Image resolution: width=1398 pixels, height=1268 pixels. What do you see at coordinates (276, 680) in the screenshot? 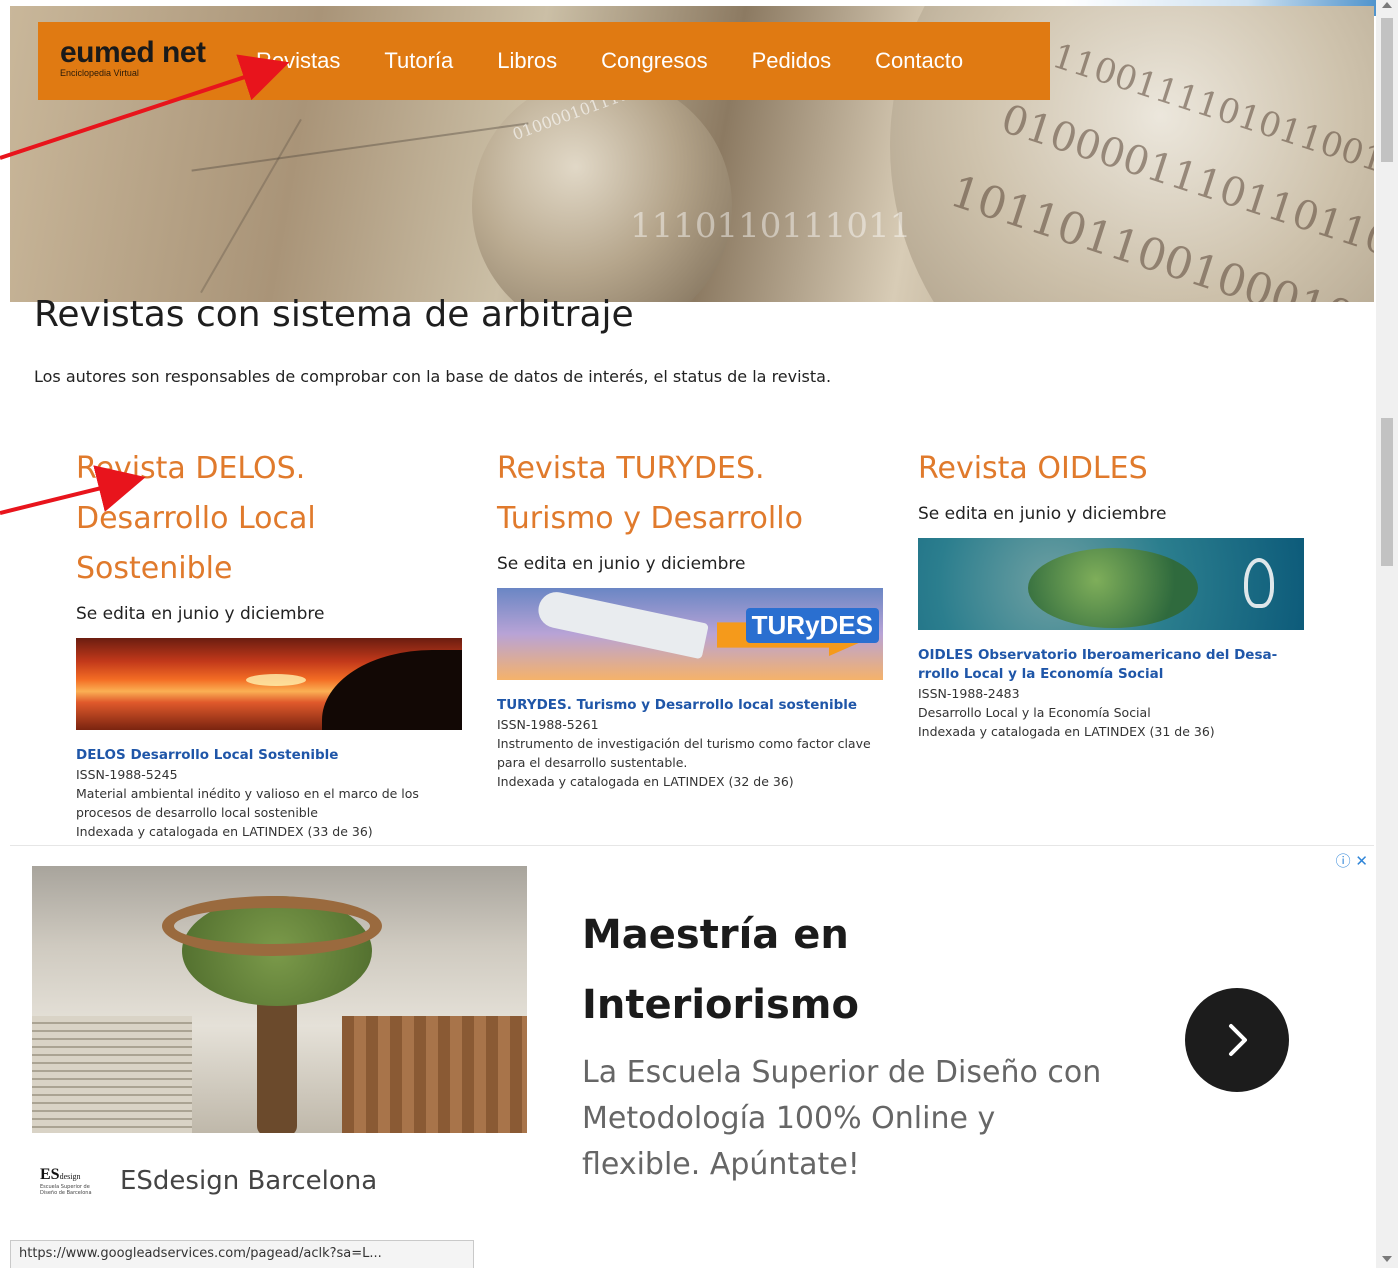
I see `cover-sun` at bounding box center [276, 680].